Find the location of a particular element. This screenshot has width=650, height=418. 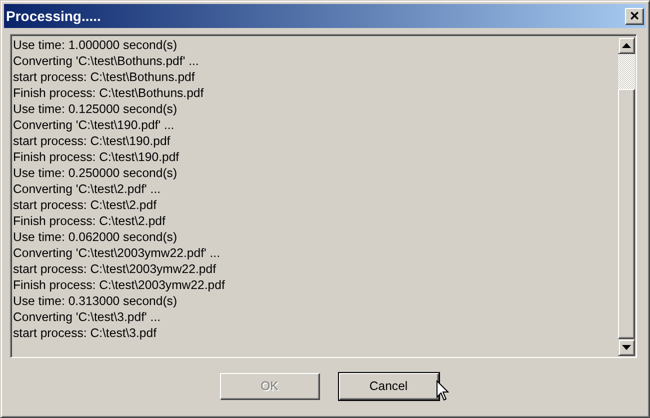

log-line: Finish process: C:\test\2.pdf is located at coordinates (89, 221).